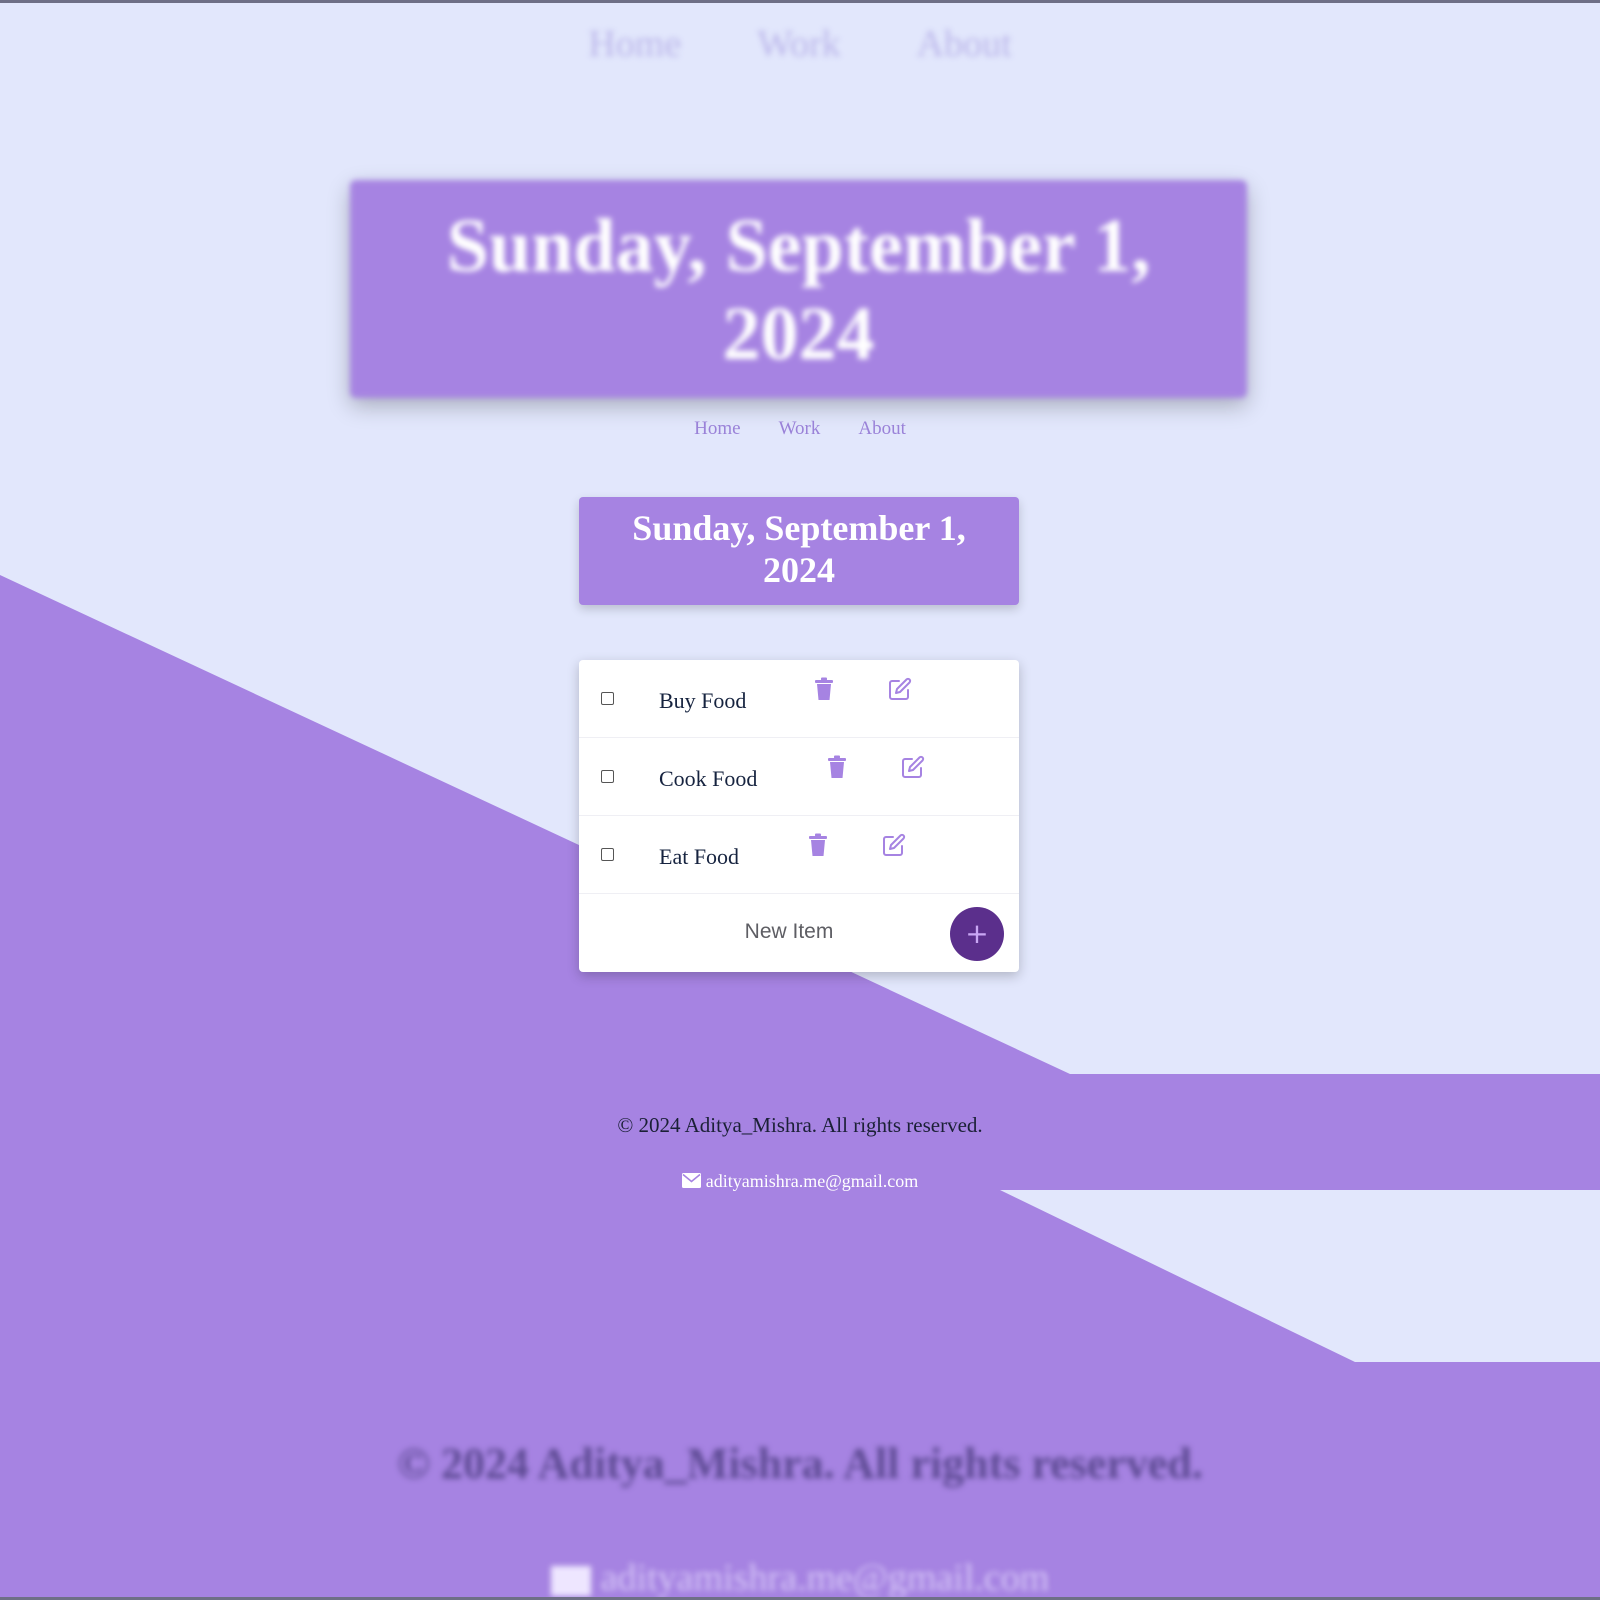  Describe the element at coordinates (964, 44) in the screenshot. I see `bg-nav-about: About` at that location.